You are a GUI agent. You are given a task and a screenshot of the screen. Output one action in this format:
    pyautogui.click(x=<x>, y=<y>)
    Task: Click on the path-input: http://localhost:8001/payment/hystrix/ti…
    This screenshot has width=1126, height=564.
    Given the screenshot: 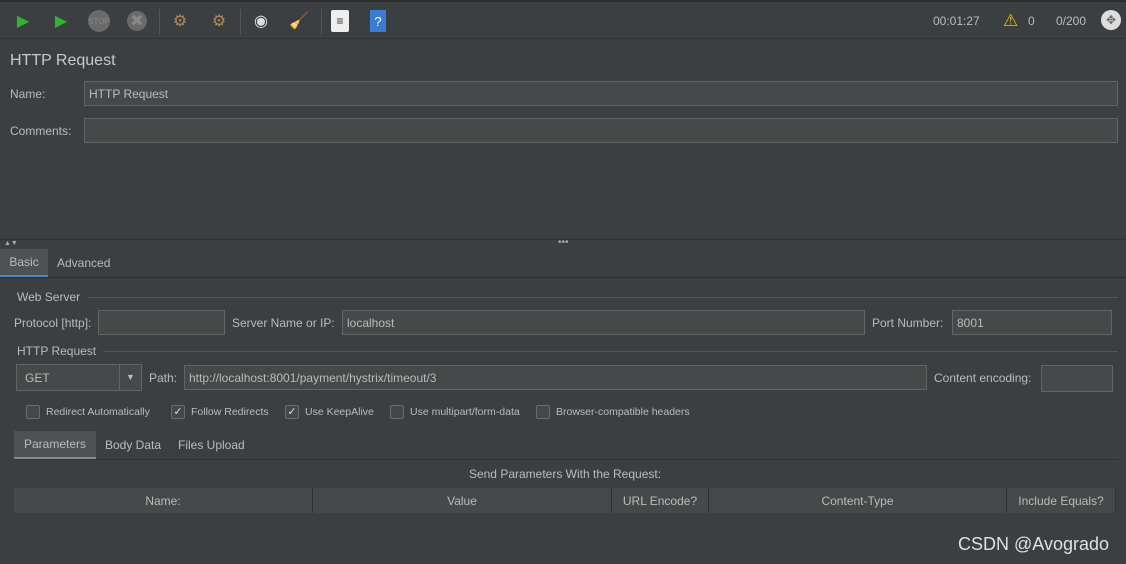 What is the action you would take?
    pyautogui.click(x=555, y=377)
    